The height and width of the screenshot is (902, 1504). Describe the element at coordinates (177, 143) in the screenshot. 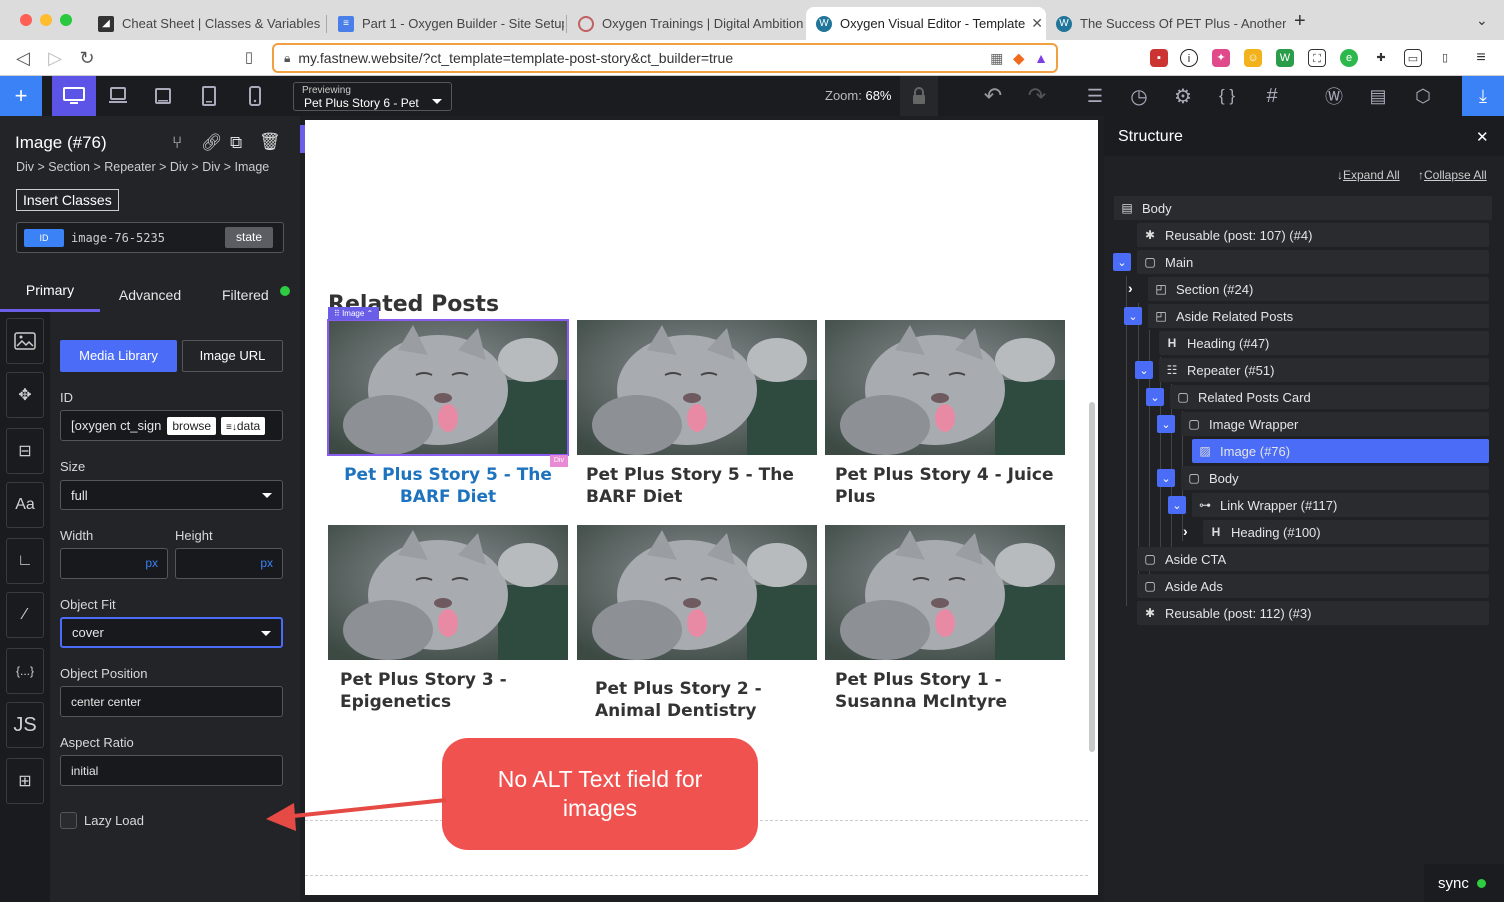

I see `structure-tree-icon: ⑂` at that location.